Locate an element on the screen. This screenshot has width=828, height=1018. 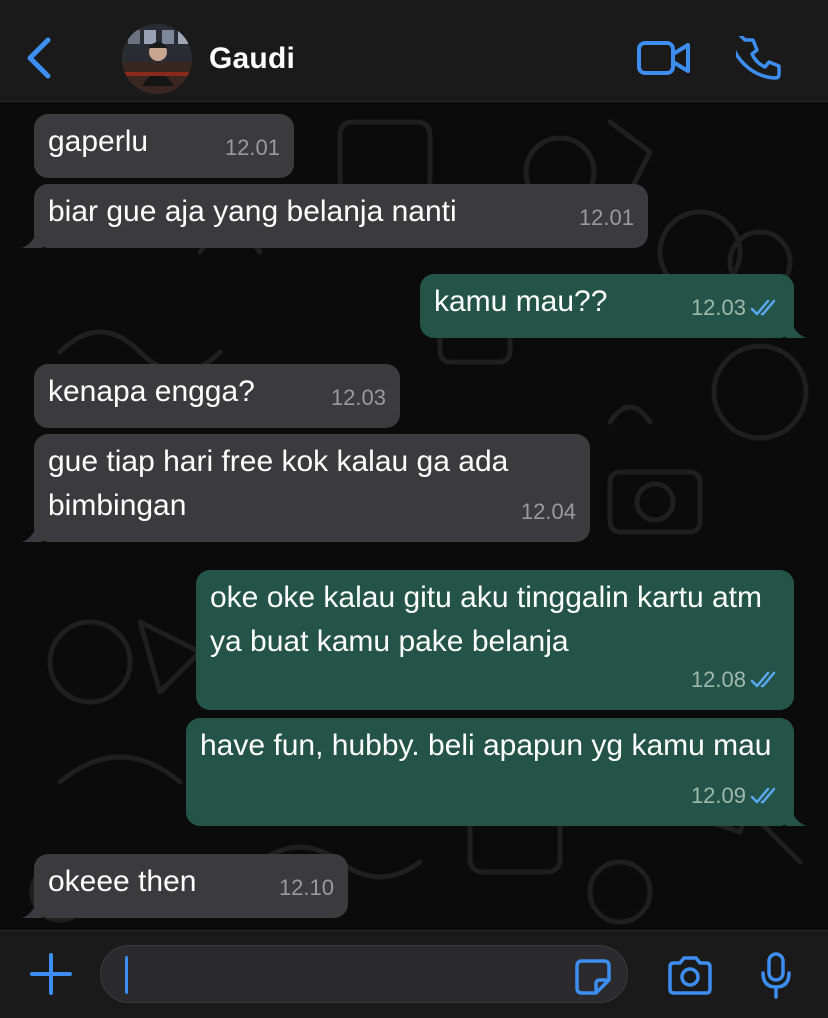
sticker-button is located at coordinates (593, 977).